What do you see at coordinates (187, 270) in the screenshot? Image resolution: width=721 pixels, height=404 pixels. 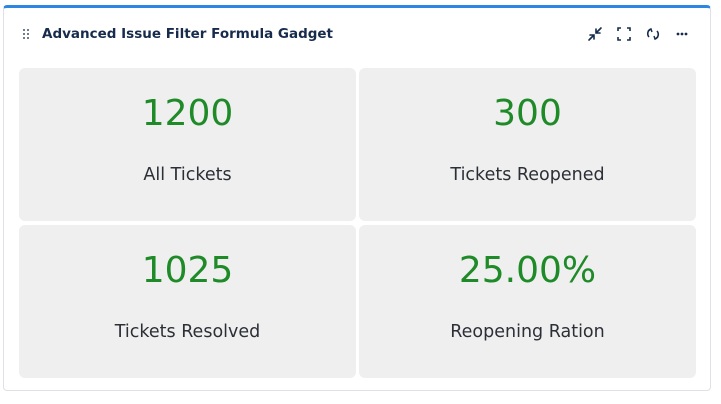 I see `metric-value: 1025` at bounding box center [187, 270].